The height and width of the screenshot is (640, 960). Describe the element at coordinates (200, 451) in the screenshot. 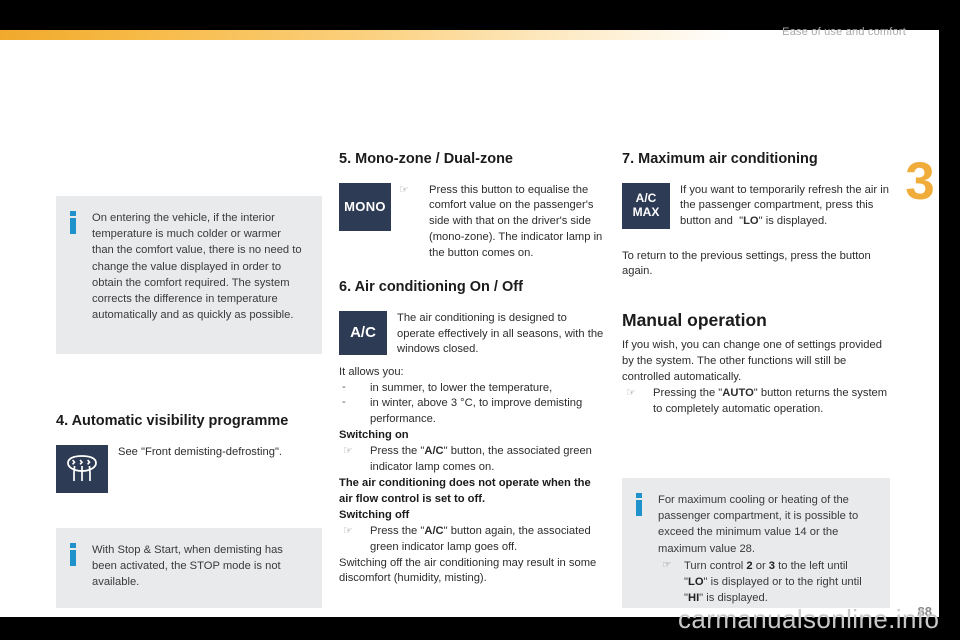

I see `section-4-caption: See "Front demisting-defrosting".` at that location.